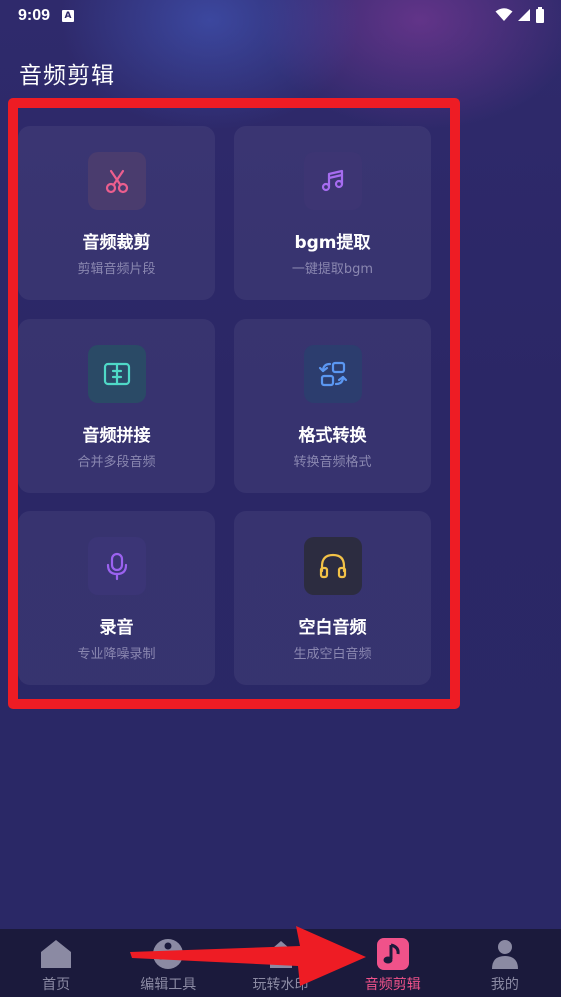 The width and height of the screenshot is (561, 997). I want to click on tool-subtitle: 合并多段音频, so click(116, 462).